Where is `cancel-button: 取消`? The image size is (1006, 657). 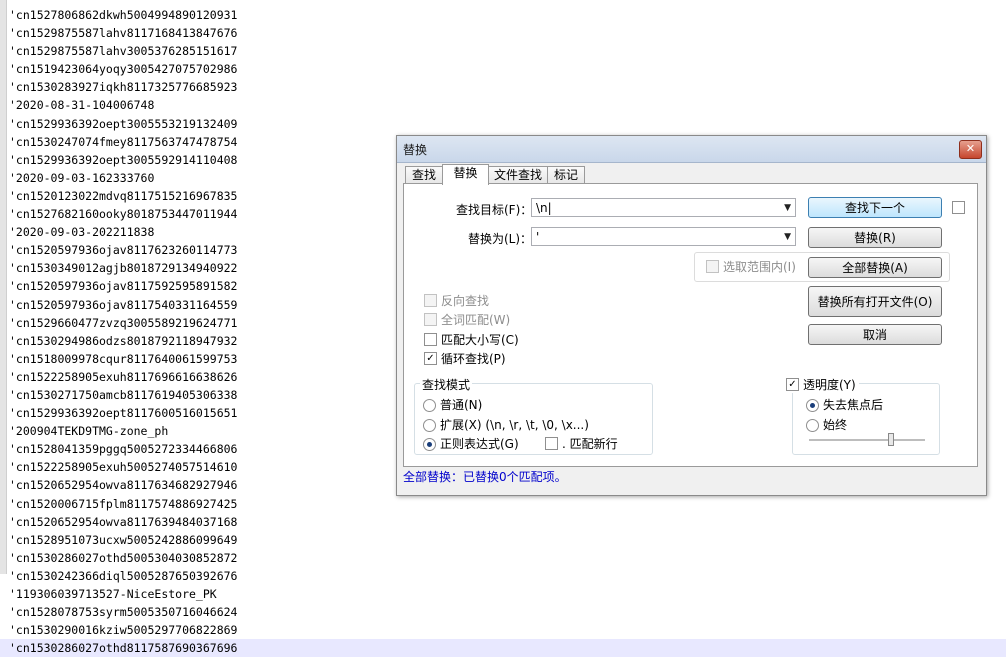 cancel-button: 取消 is located at coordinates (875, 334).